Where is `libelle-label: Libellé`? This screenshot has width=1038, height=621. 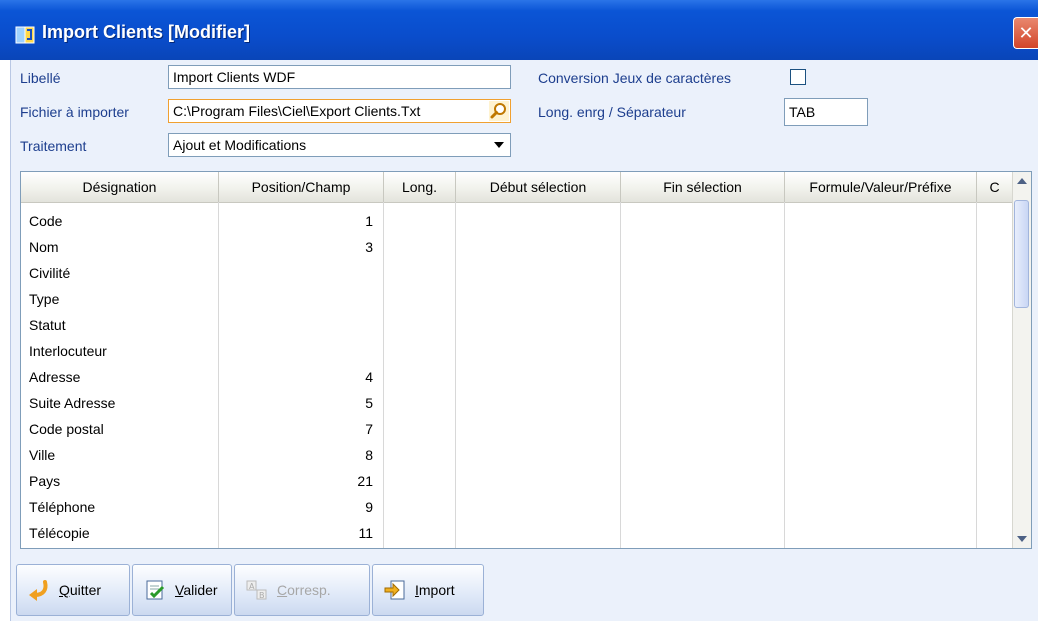
libelle-label: Libellé is located at coordinates (40, 78).